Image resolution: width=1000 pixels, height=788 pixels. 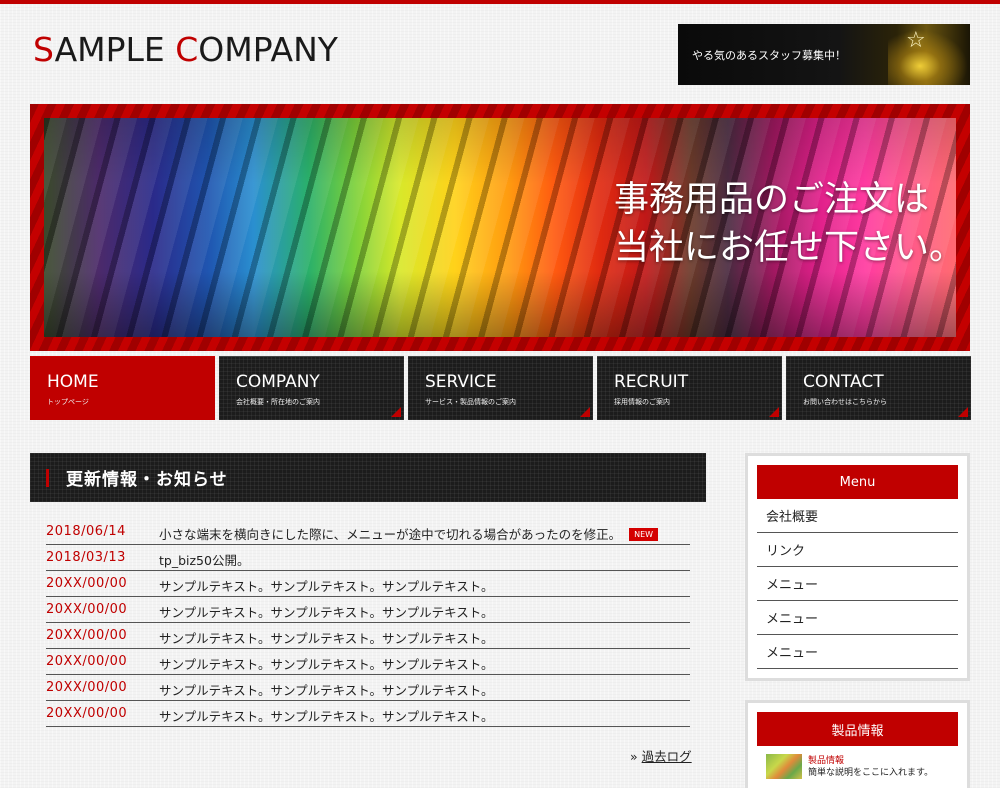 What do you see at coordinates (390, 534) in the screenshot?
I see `news-text-content: 小さな端末を横向きにした際に、メニューが途中で切れる場合があったのを修正。` at bounding box center [390, 534].